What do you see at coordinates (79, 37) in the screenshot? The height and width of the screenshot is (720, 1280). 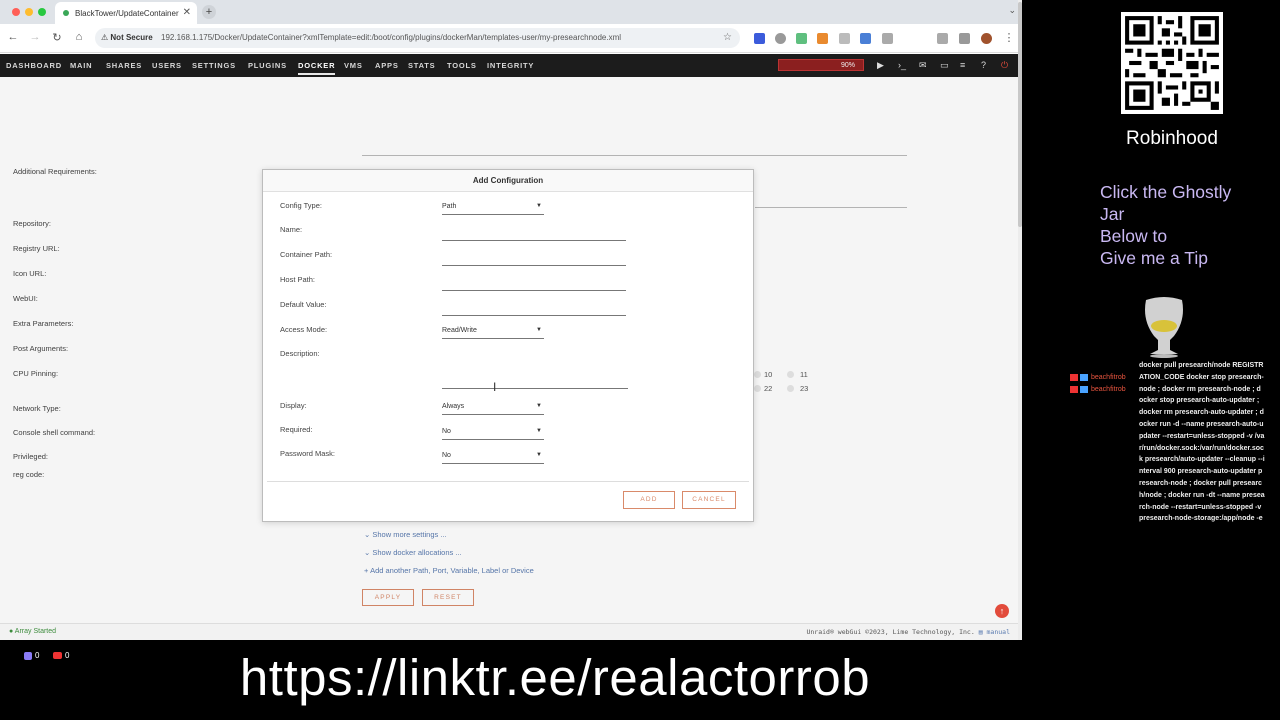 I see `home-icon: ⌂` at bounding box center [79, 37].